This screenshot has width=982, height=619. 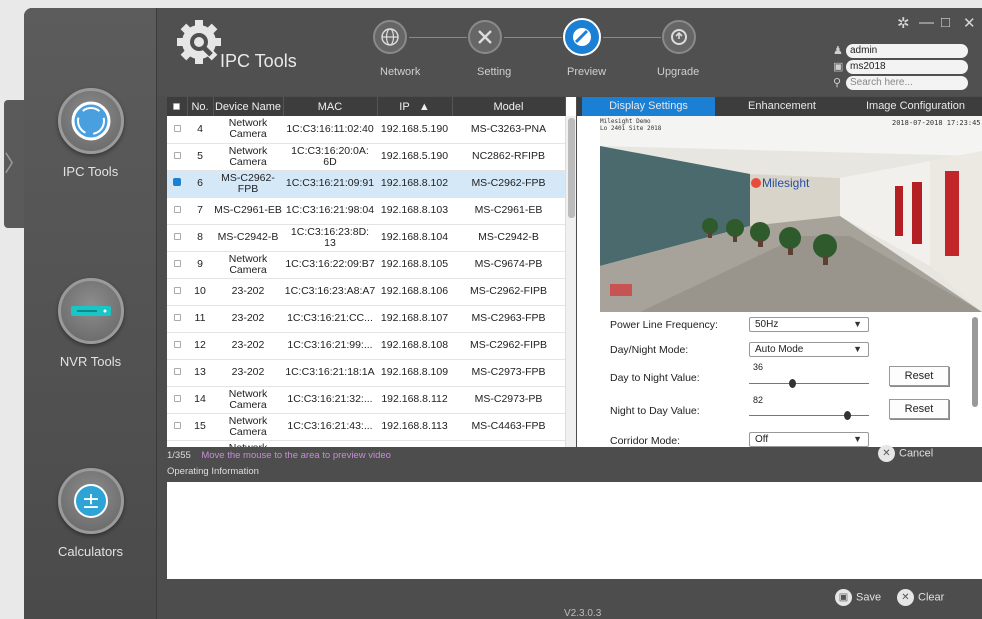 What do you see at coordinates (809, 324) in the screenshot?
I see `power-line-select: 50Hz ▼` at bounding box center [809, 324].